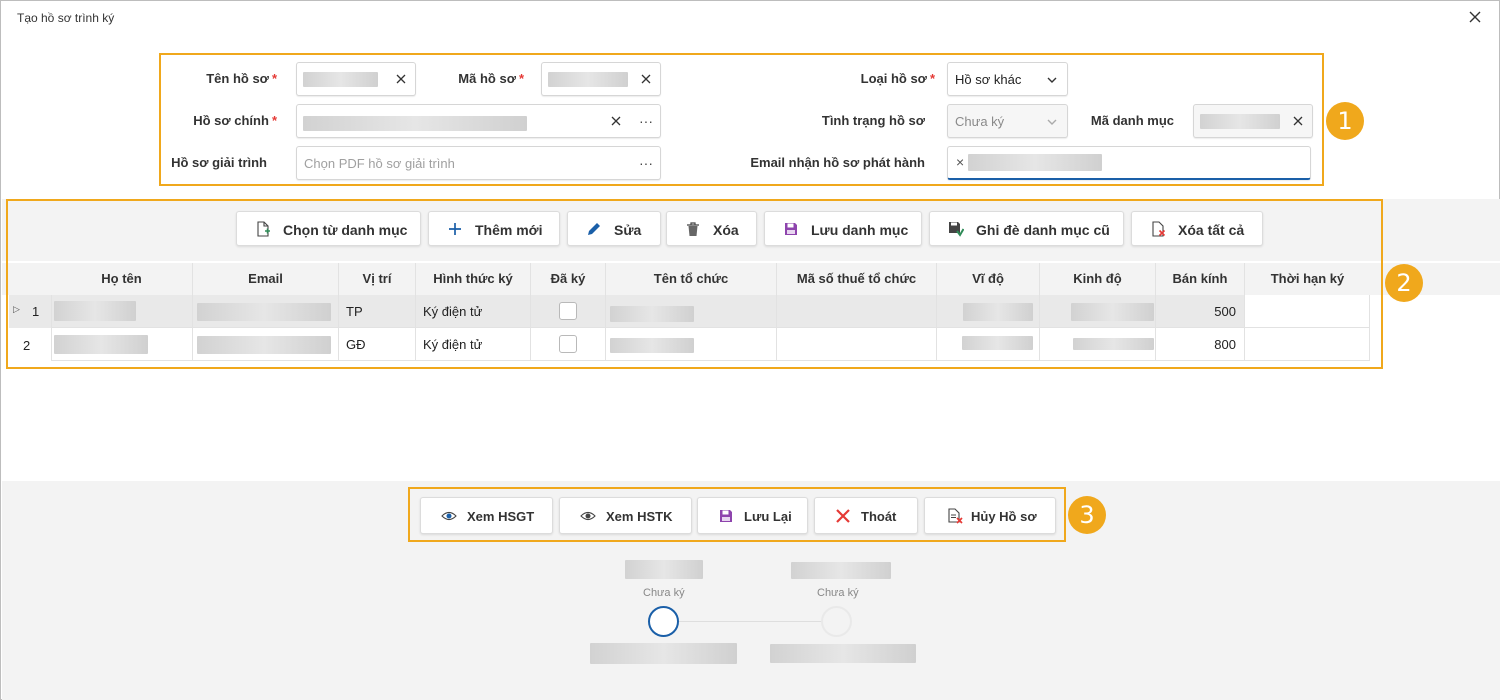  Describe the element at coordinates (1404, 283) in the screenshot. I see `callout-badge-2: 2` at that location.